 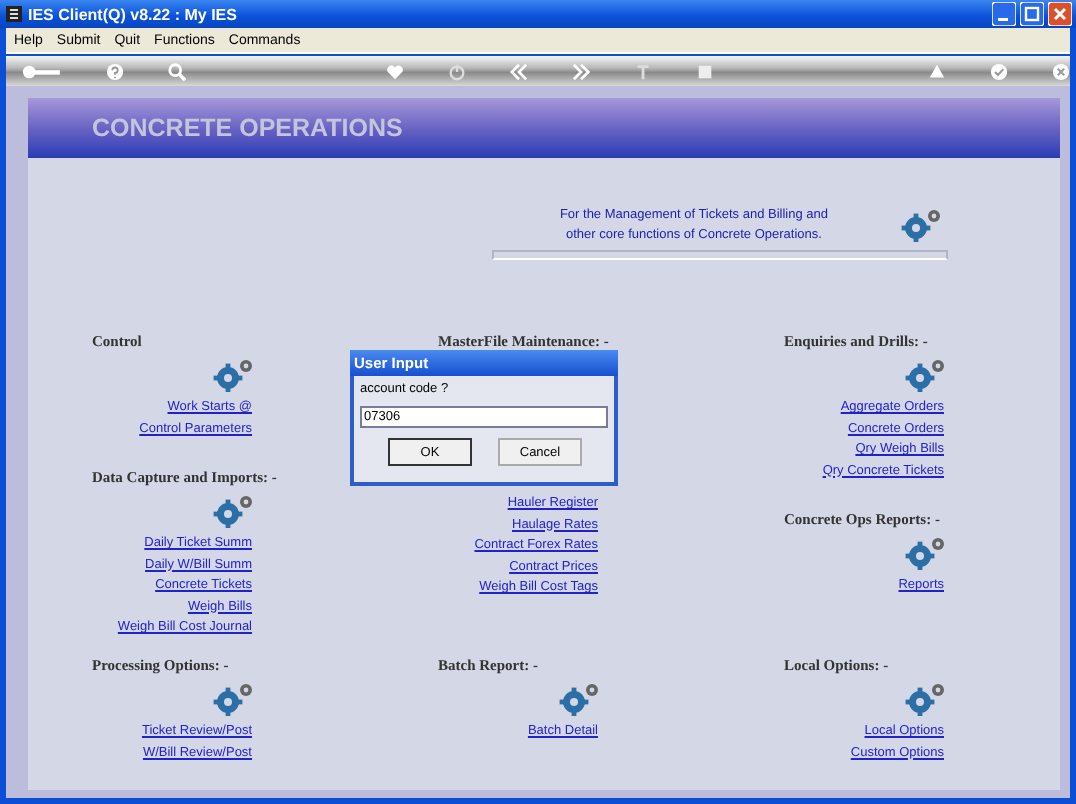 I want to click on close-icon, so click(x=1060, y=71).